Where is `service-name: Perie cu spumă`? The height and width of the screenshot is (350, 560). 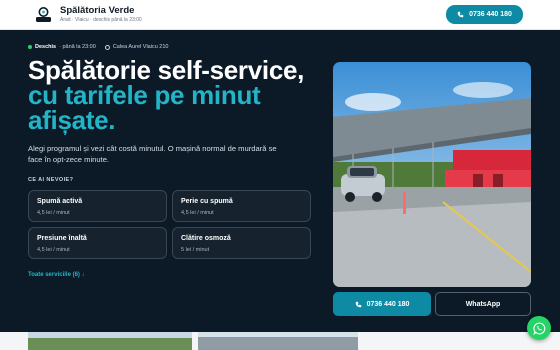 service-name: Perie cu spumă is located at coordinates (207, 201).